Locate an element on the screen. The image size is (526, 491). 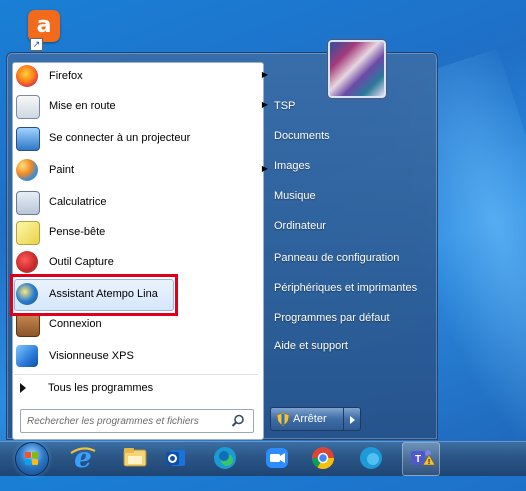
search-box is located at coordinates (137, 421).